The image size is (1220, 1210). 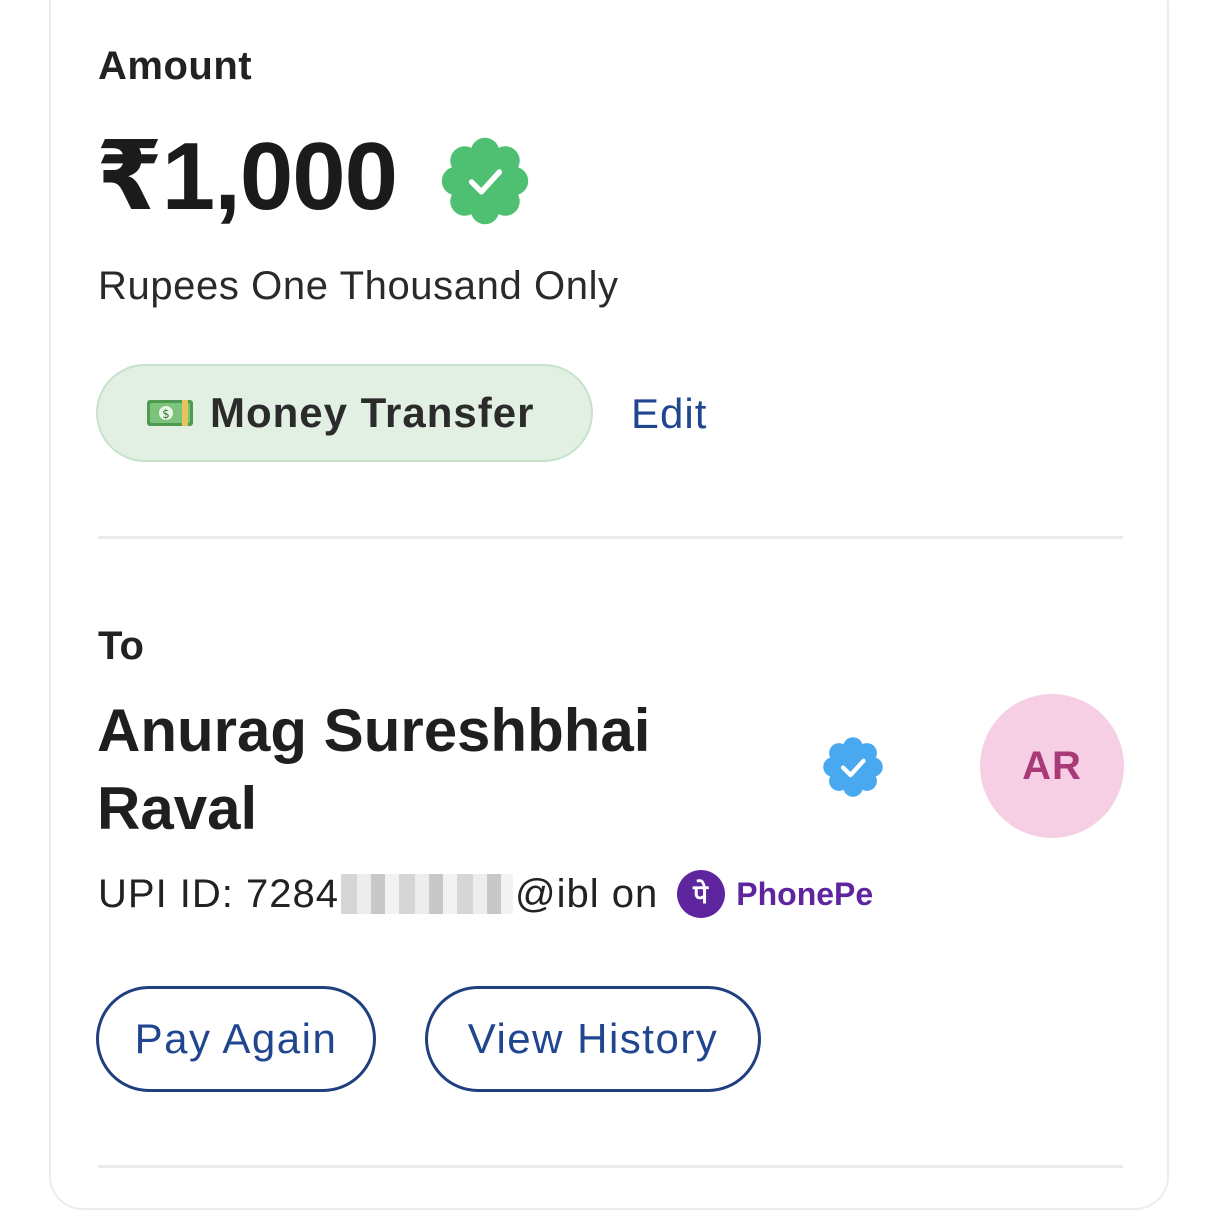 I want to click on money-banknote-icon: $, so click(x=170, y=413).